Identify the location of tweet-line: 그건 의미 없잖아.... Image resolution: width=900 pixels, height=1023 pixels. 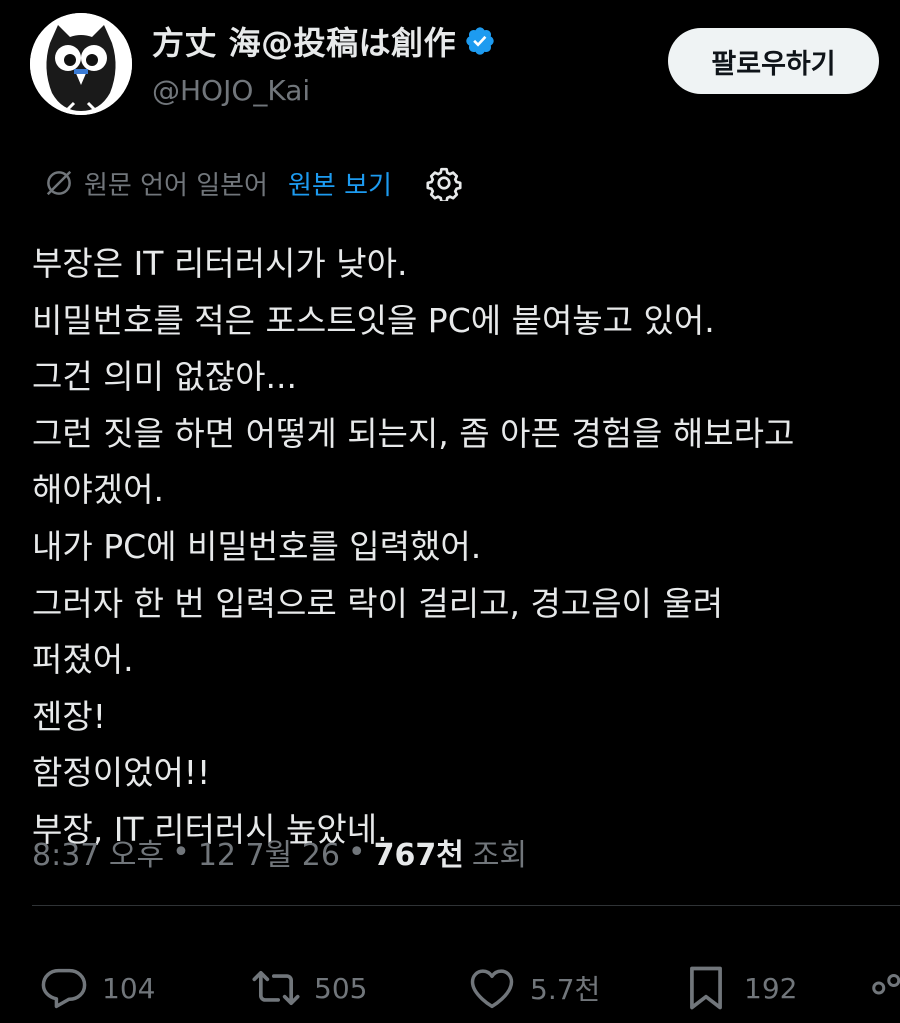
(164, 377).